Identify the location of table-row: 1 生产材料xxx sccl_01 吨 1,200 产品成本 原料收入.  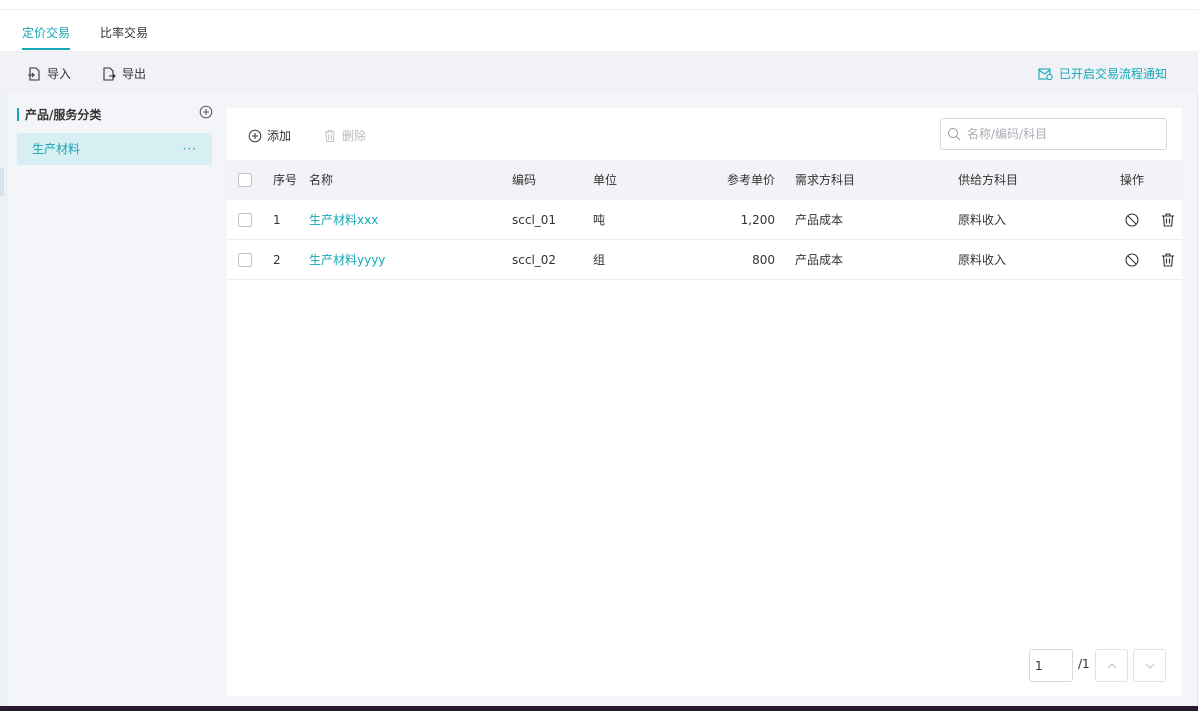
(704, 220).